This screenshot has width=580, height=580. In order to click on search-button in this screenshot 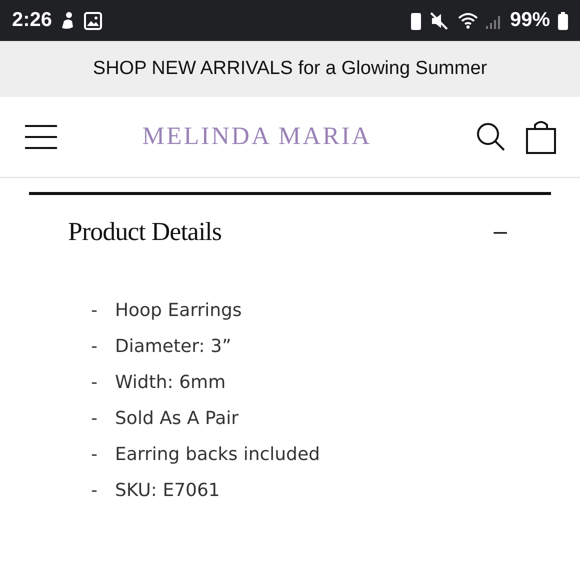, I will do `click(491, 137)`.